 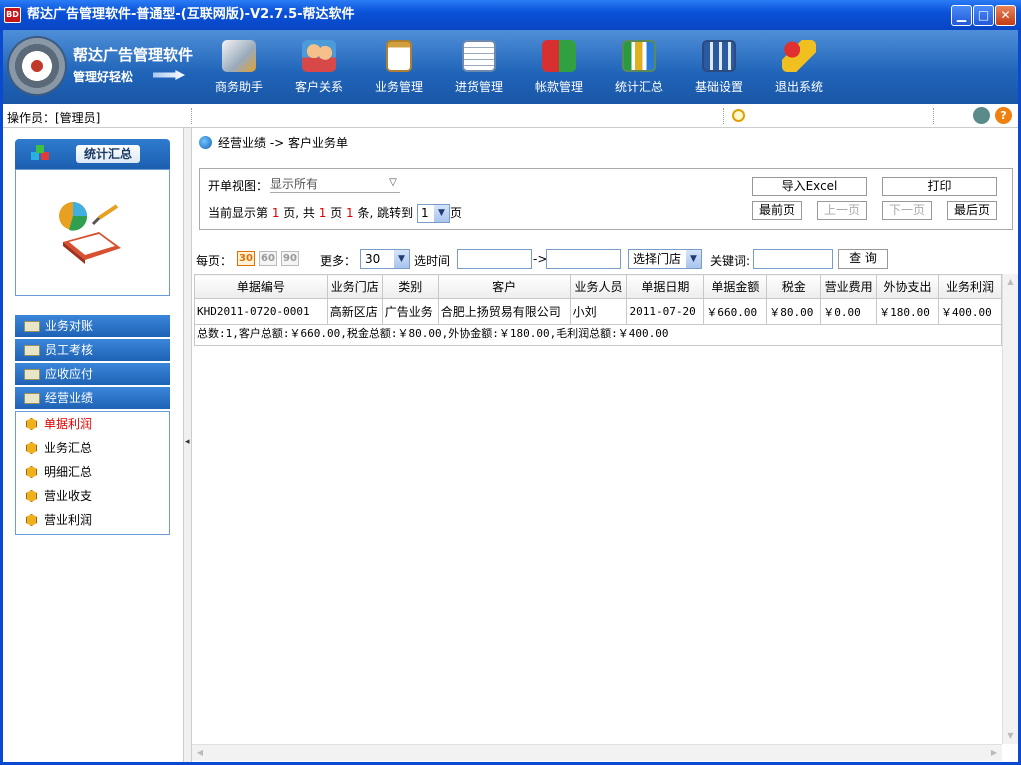 What do you see at coordinates (559, 56) in the screenshot?
I see `arrows-exchange-icon` at bounding box center [559, 56].